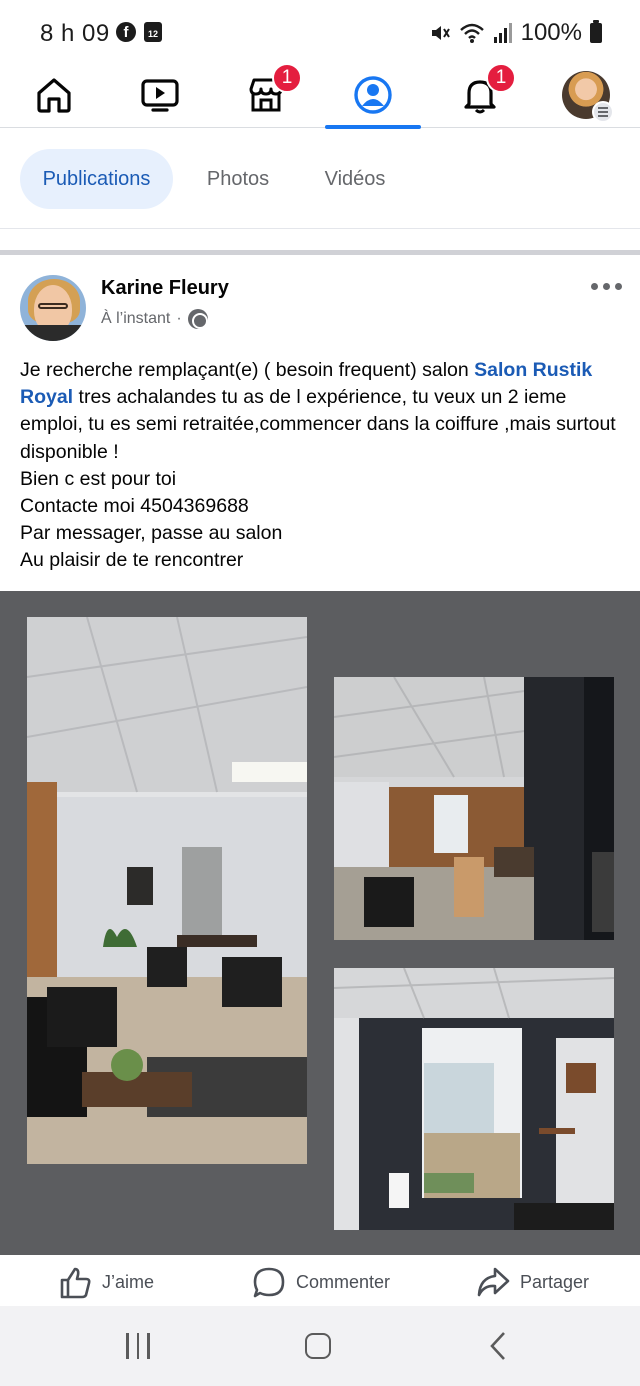 Image resolution: width=640 pixels, height=1386 pixels. I want to click on video-icon, so click(160, 95).